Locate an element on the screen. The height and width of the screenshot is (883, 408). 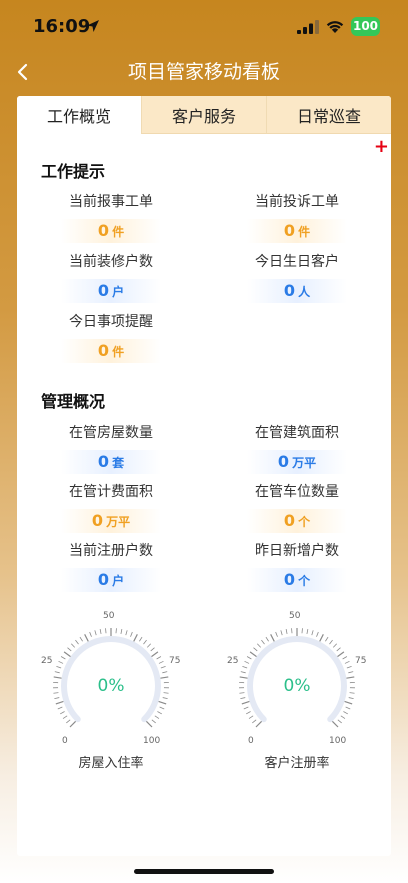
stat-billing-area: 在管计费面积 0 万平 is located at coordinates (111, 507).